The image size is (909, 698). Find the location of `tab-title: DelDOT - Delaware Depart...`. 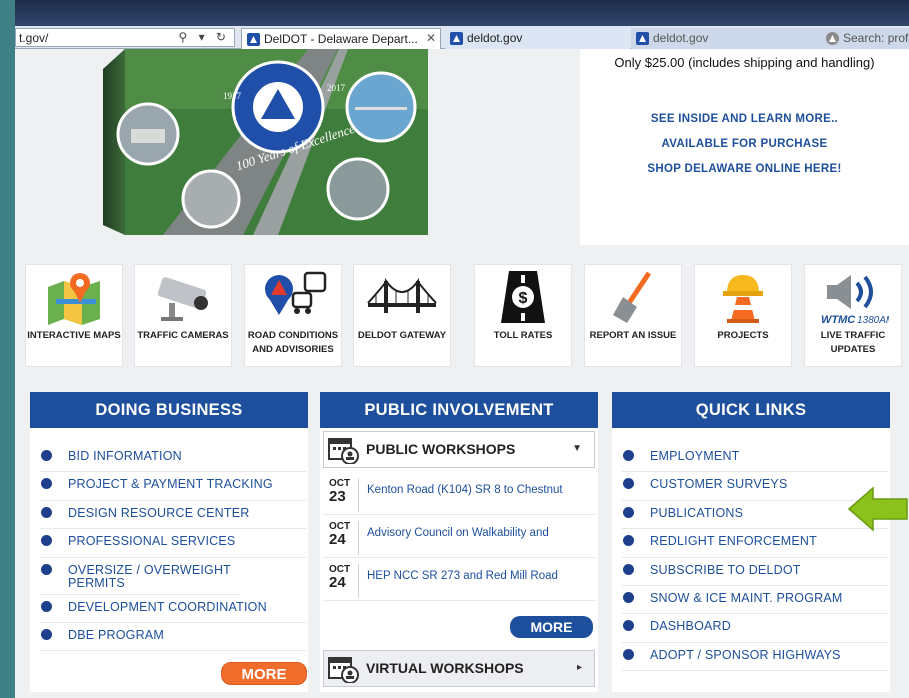

tab-title: DelDOT - Delaware Depart... is located at coordinates (341, 39).